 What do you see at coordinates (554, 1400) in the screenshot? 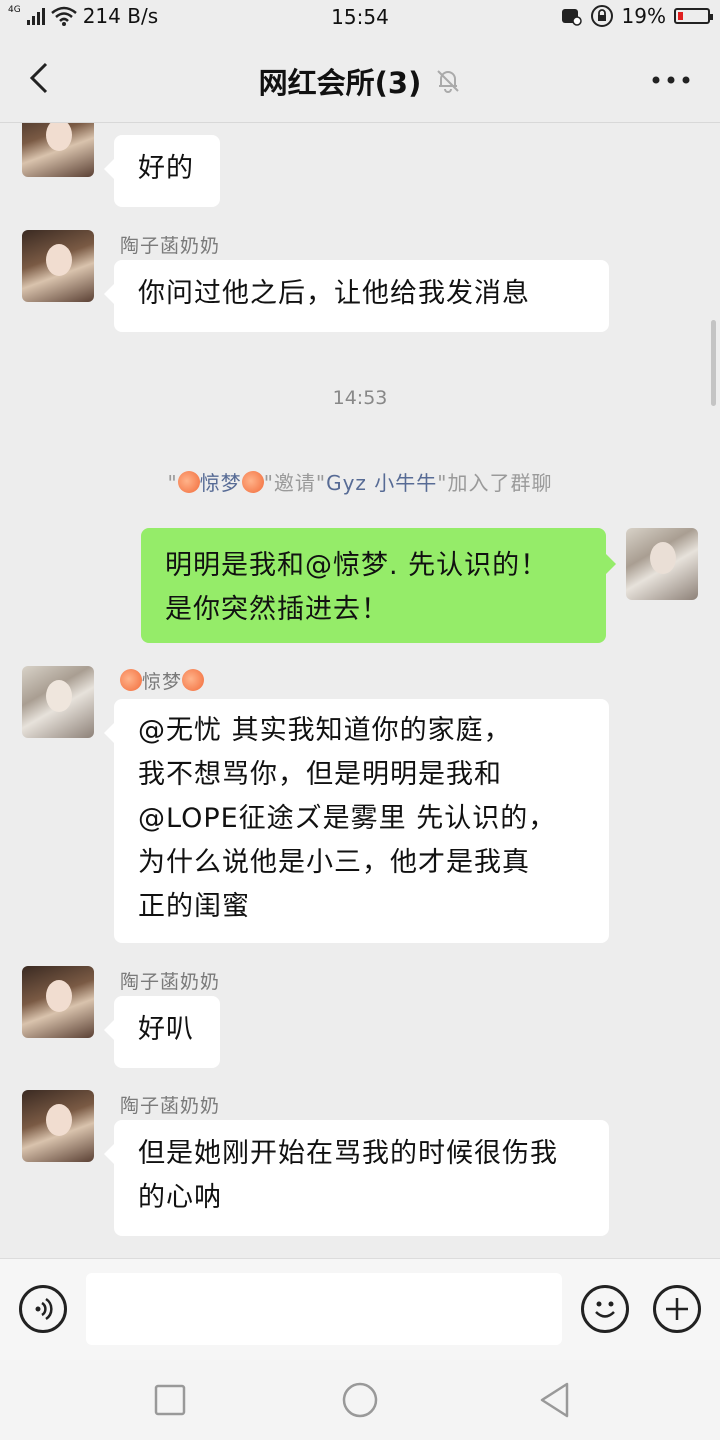
I see `back-triangle-icon` at bounding box center [554, 1400].